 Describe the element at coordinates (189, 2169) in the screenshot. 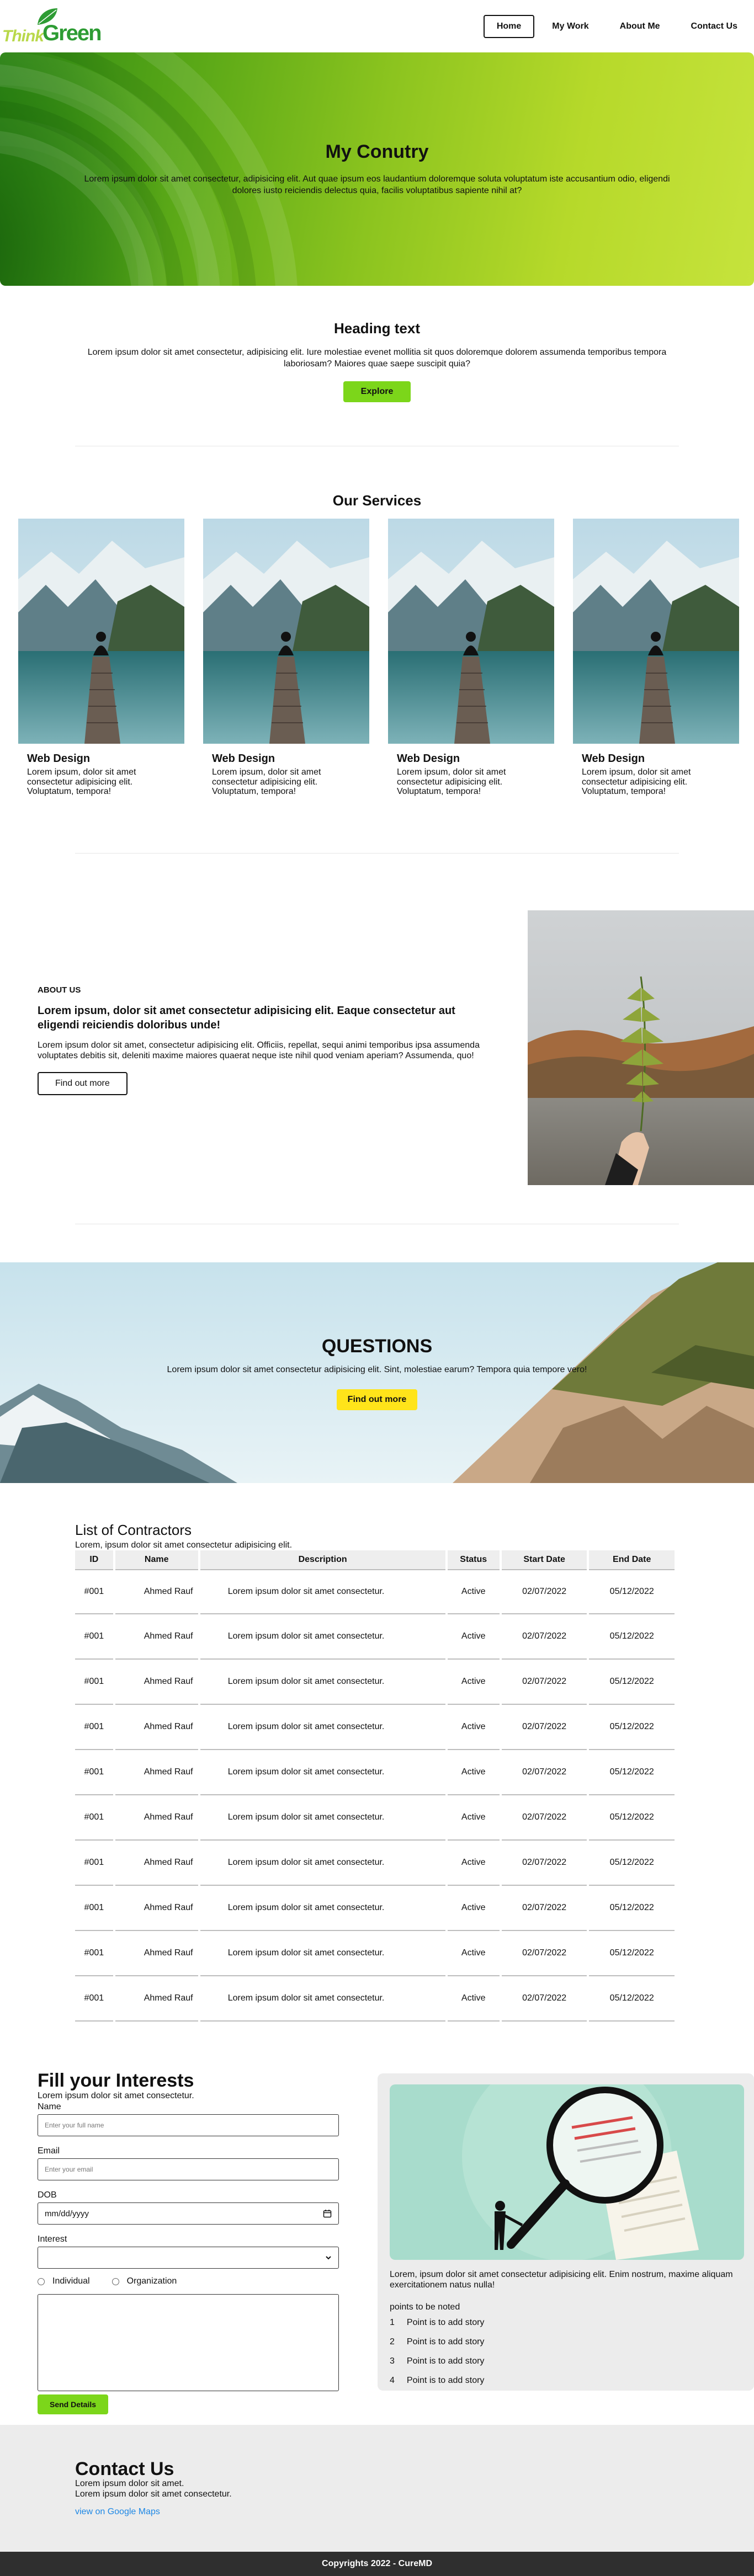

I see `email-input: Enter your email` at that location.